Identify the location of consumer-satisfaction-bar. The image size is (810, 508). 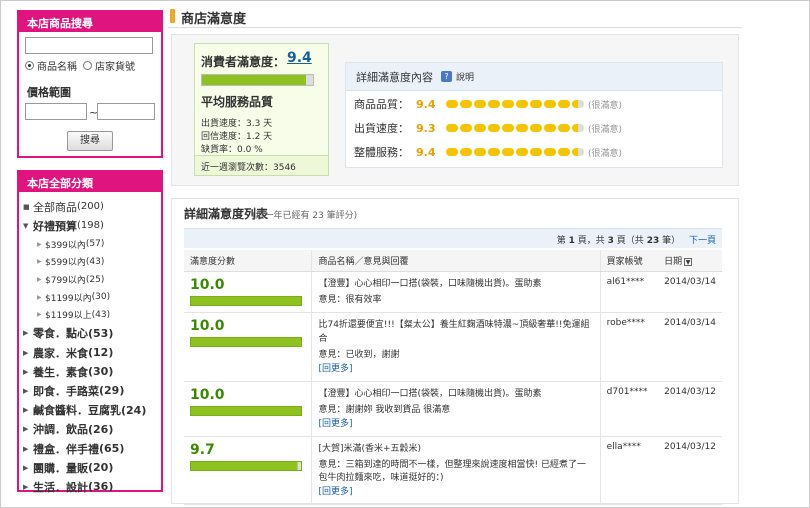
(257, 80).